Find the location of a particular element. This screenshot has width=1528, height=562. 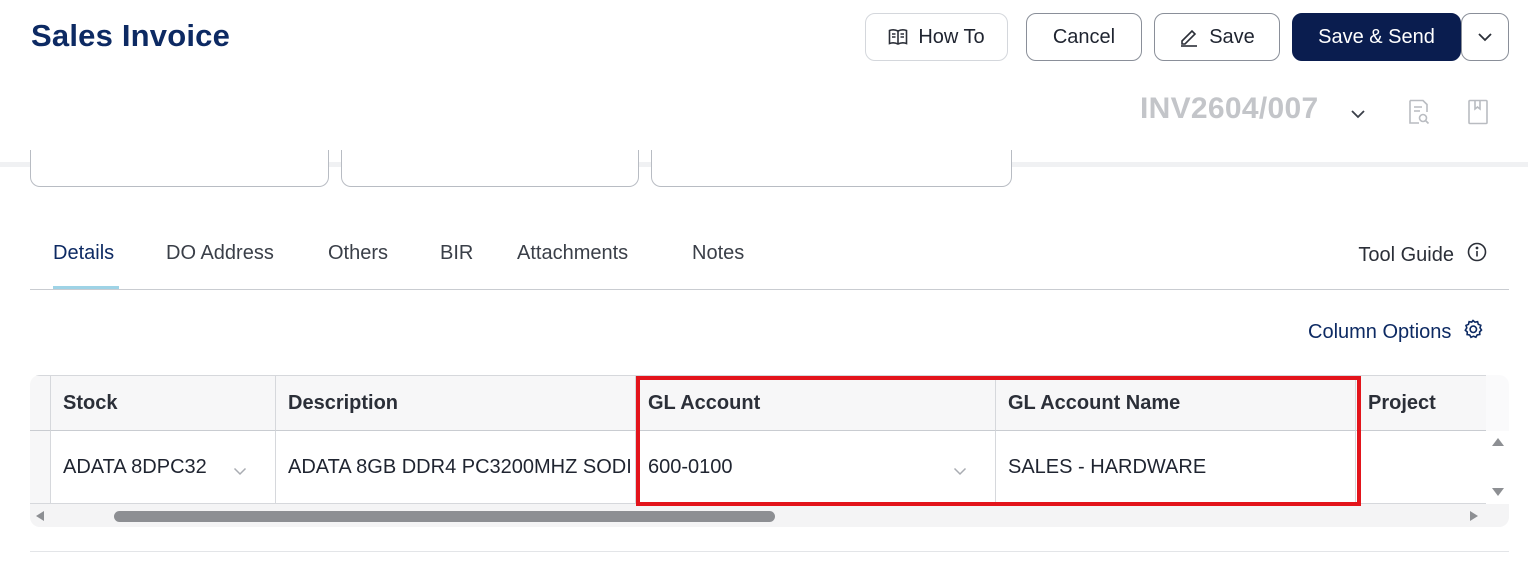

bookmark-icon is located at coordinates (1478, 114).